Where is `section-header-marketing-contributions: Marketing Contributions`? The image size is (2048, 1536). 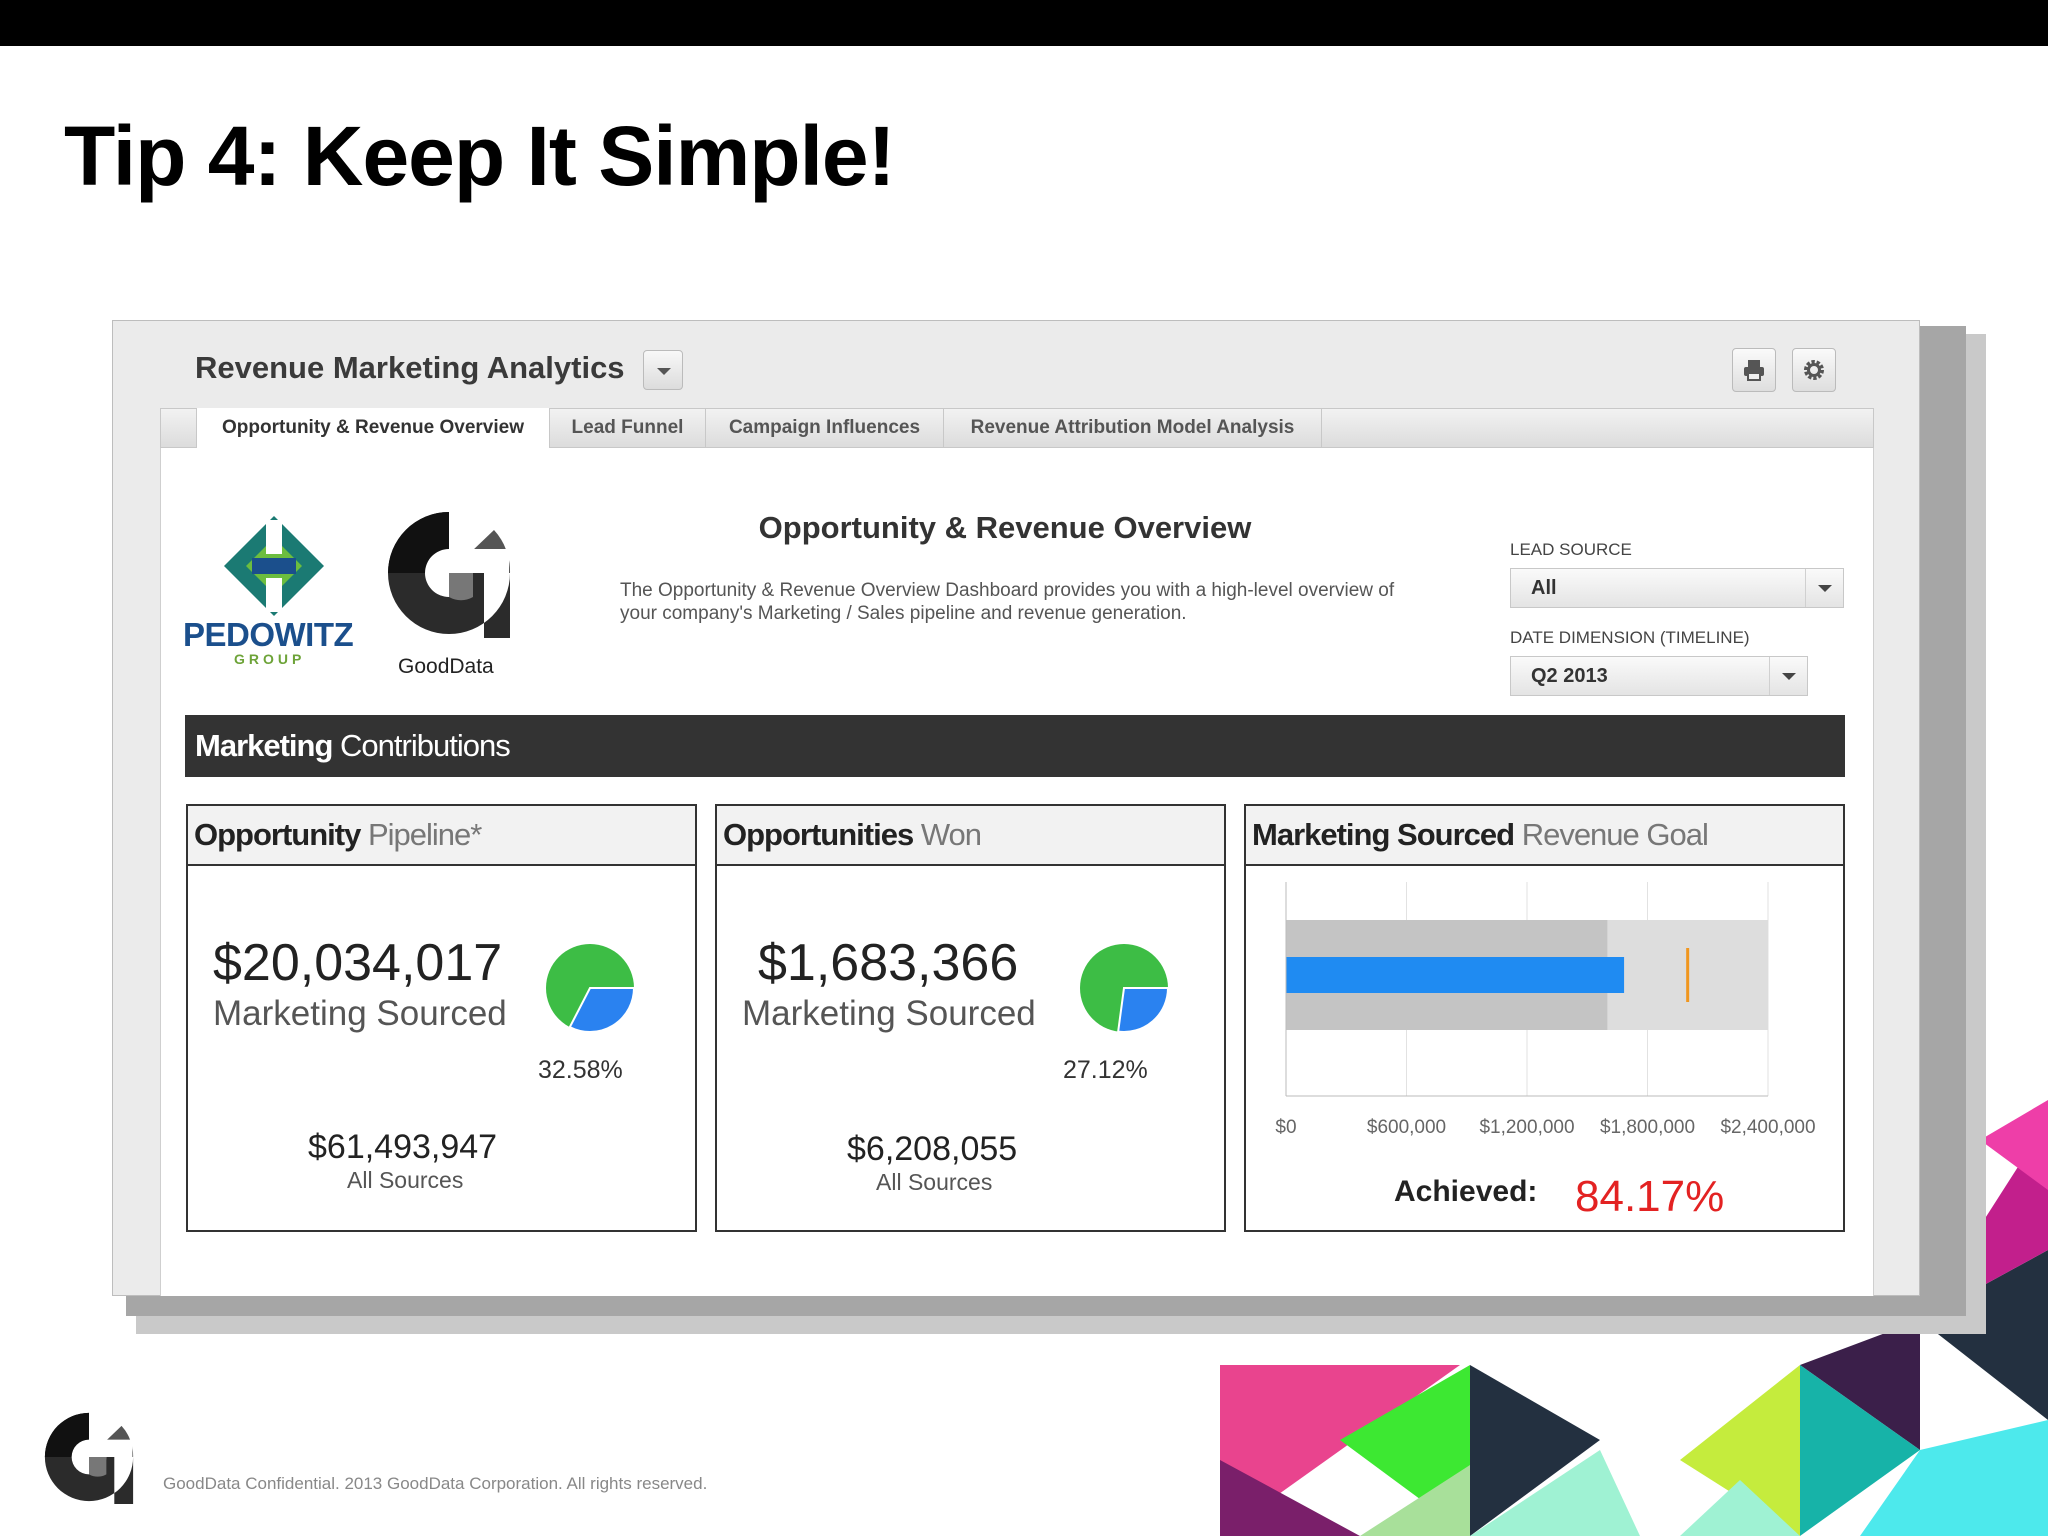
section-header-marketing-contributions: Marketing Contributions is located at coordinates (1015, 746).